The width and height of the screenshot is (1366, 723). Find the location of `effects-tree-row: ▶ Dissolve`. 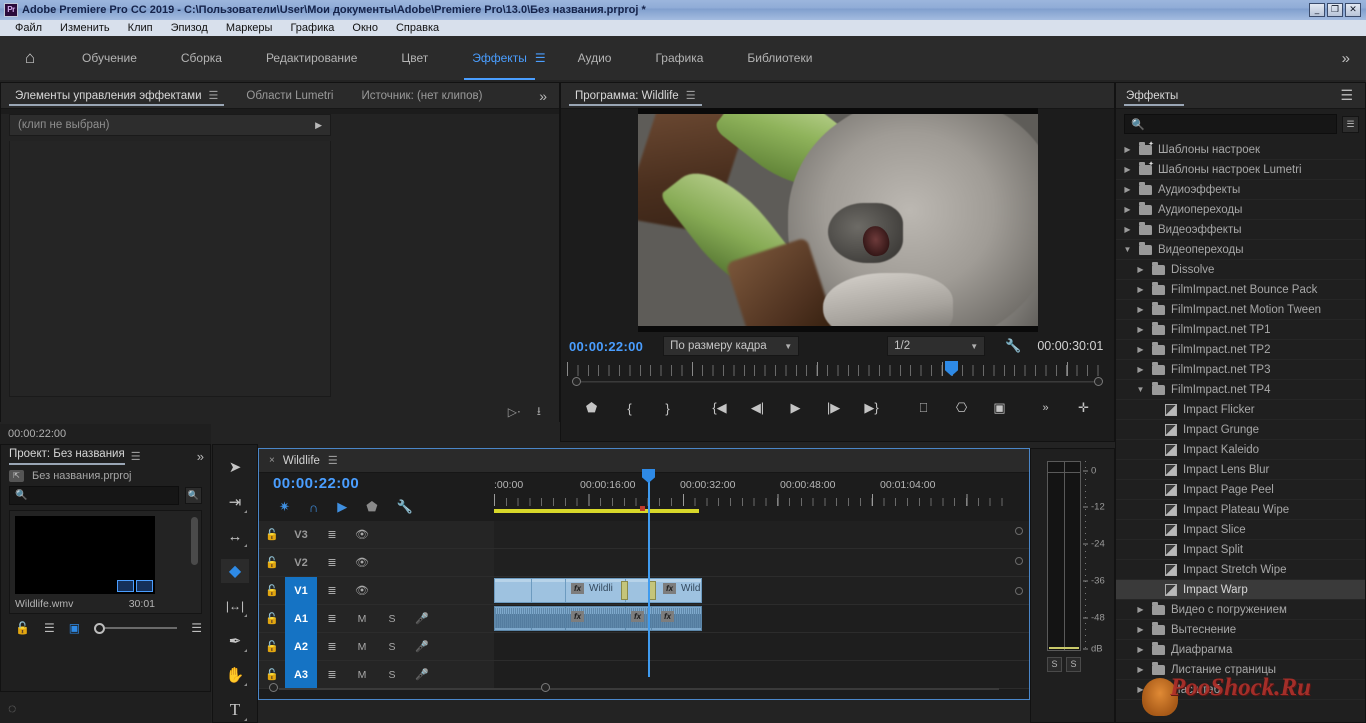

effects-tree-row: ▶ Dissolve is located at coordinates (1240, 270).